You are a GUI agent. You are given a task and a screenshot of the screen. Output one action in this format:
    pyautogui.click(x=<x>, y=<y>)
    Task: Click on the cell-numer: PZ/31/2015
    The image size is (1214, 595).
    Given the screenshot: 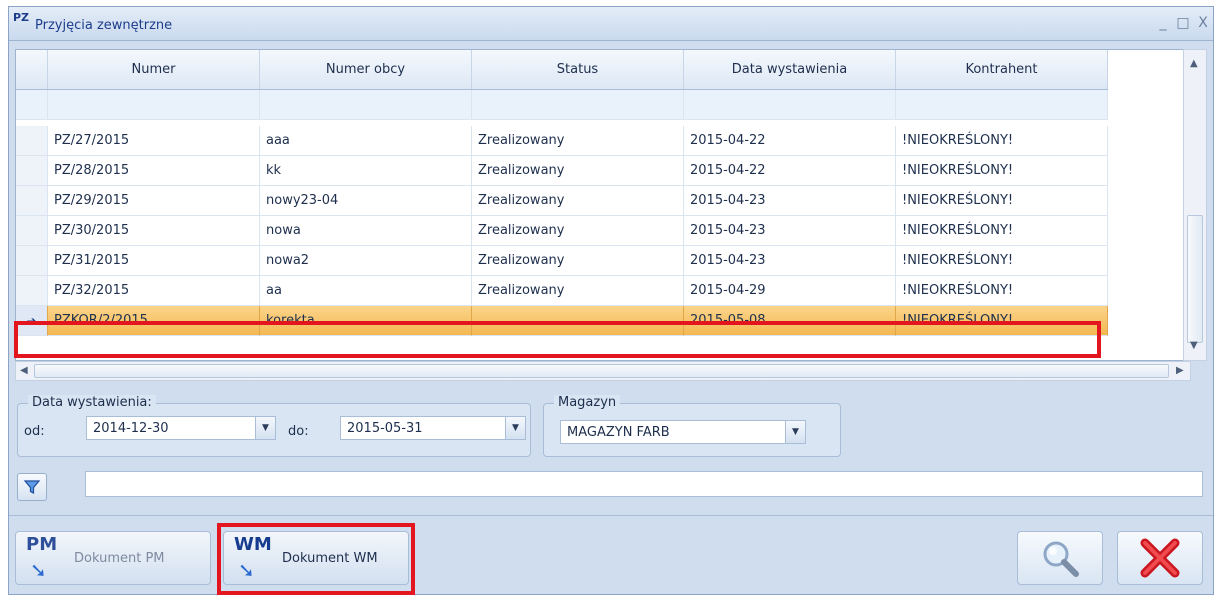 What is the action you would take?
    pyautogui.click(x=154, y=261)
    